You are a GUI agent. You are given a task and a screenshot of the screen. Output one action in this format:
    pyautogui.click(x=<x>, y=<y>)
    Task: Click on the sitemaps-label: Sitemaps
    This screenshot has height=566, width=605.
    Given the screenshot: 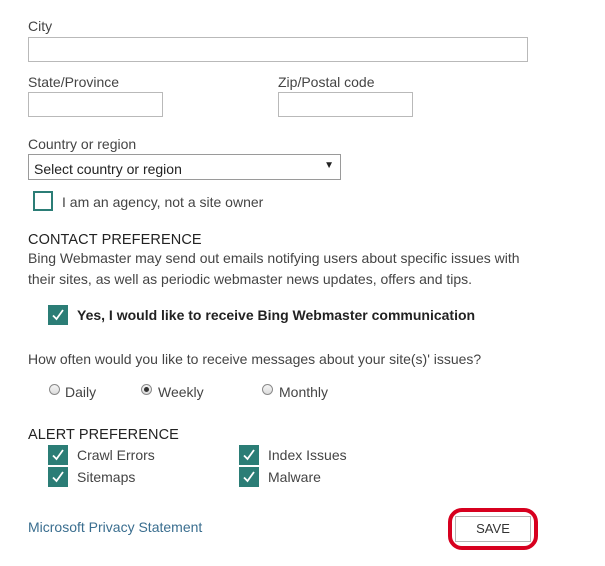 What is the action you would take?
    pyautogui.click(x=106, y=477)
    